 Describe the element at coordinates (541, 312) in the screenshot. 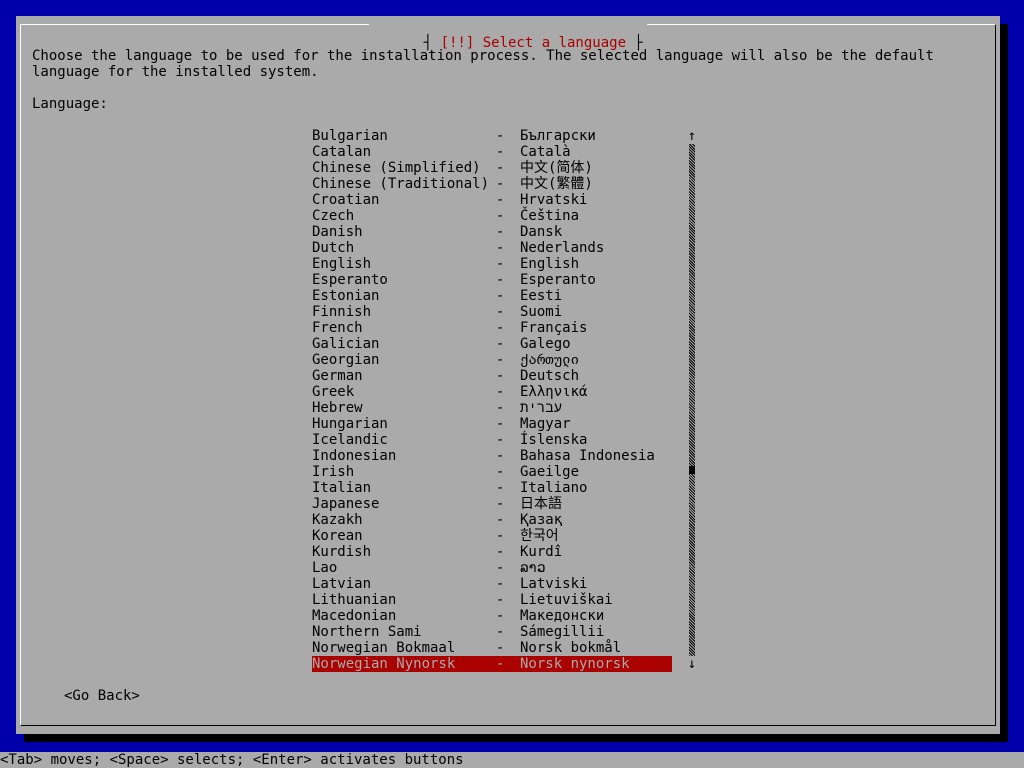

I see `language-native-name: Suomi` at that location.